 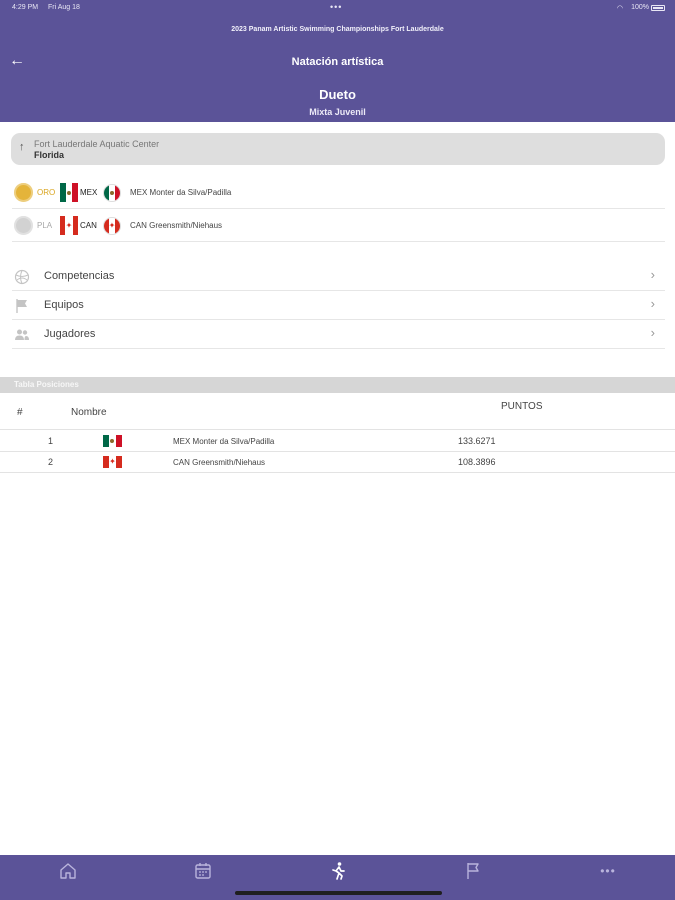 I want to click on nav-label: Equipos, so click(x=64, y=305).